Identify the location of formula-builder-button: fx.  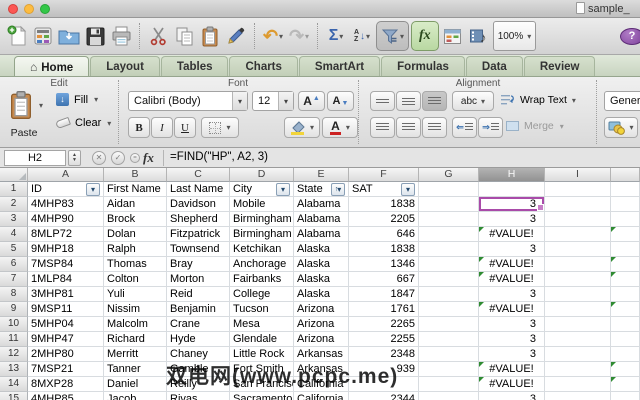
(425, 36).